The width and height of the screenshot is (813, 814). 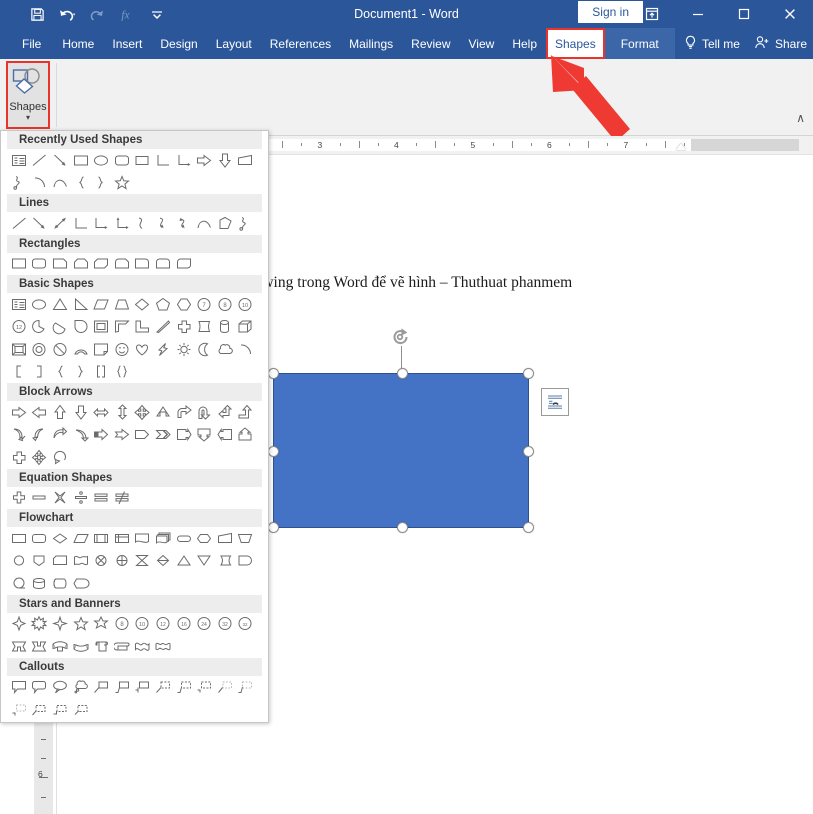 I want to click on shape-star-4-icon, so click(x=19, y=624).